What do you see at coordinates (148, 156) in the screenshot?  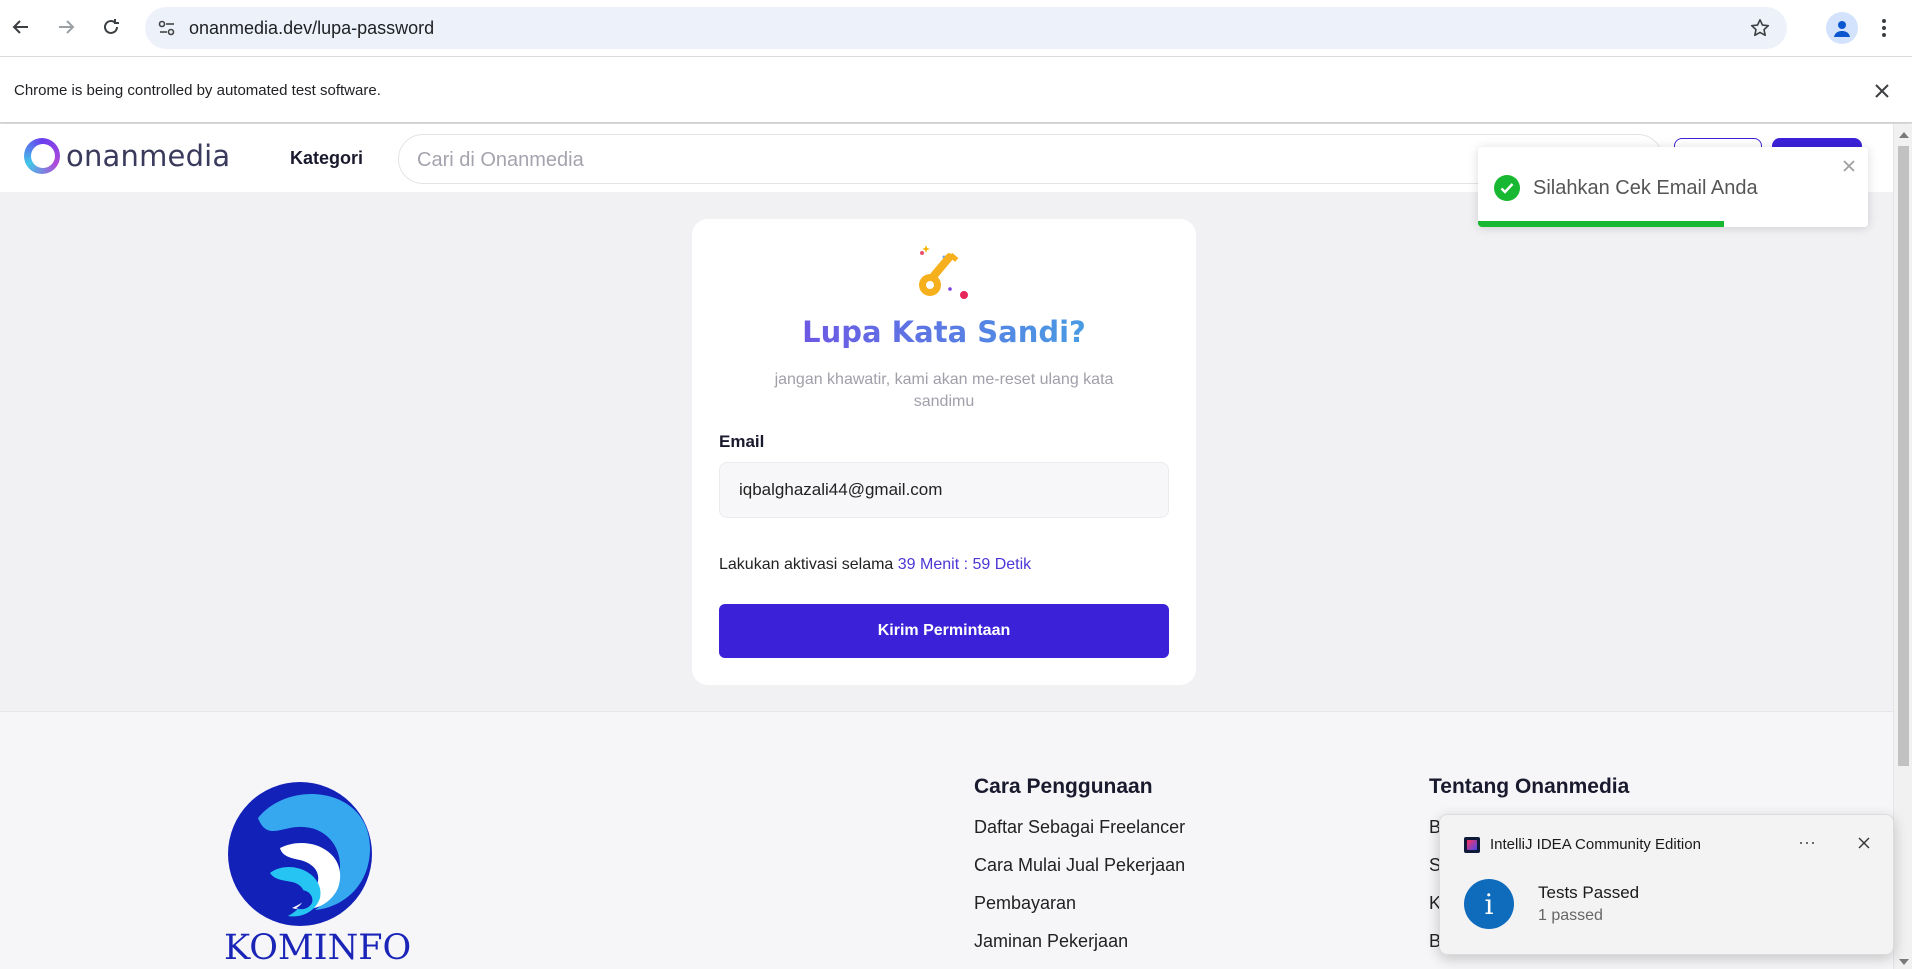 I see `logo-text: onanmedia` at bounding box center [148, 156].